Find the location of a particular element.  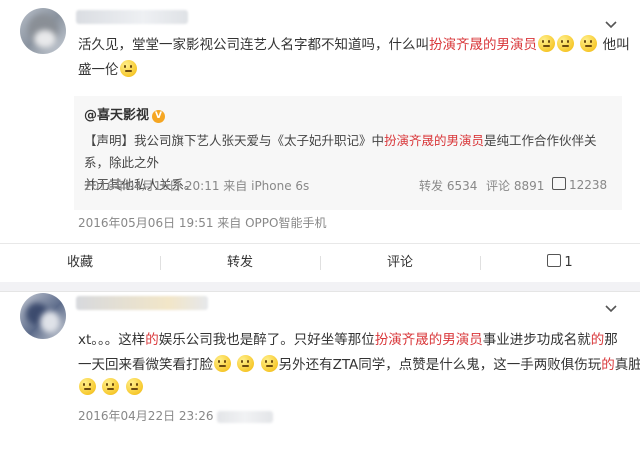

emoji-row is located at coordinates (111, 388).